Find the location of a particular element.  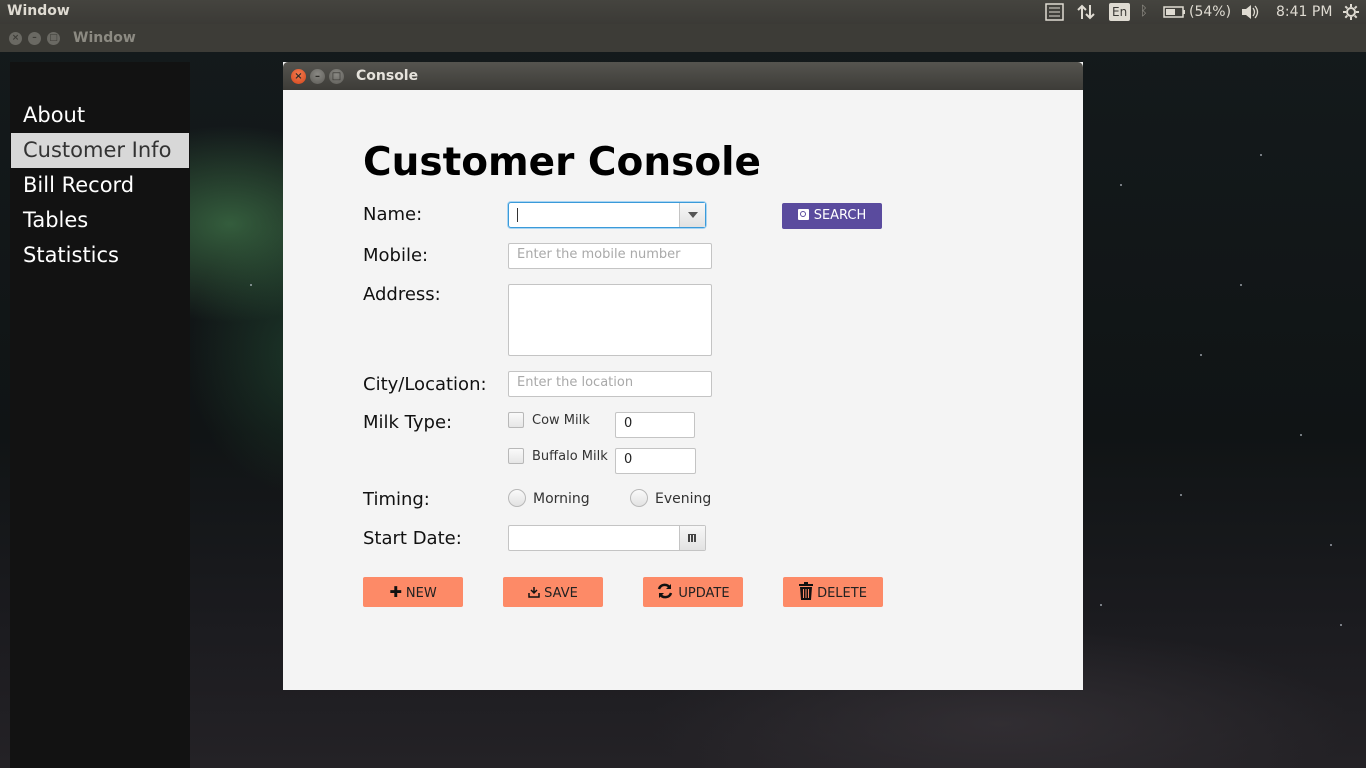

settings-gear-icon is located at coordinates (1351, 12).